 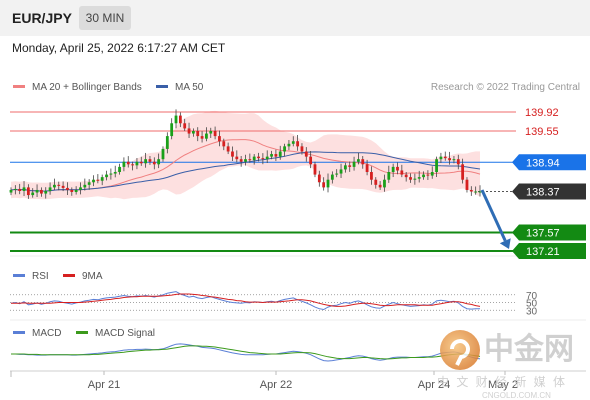 I want to click on rsi-panel: RSI 9MA 705030, so click(x=298, y=296).